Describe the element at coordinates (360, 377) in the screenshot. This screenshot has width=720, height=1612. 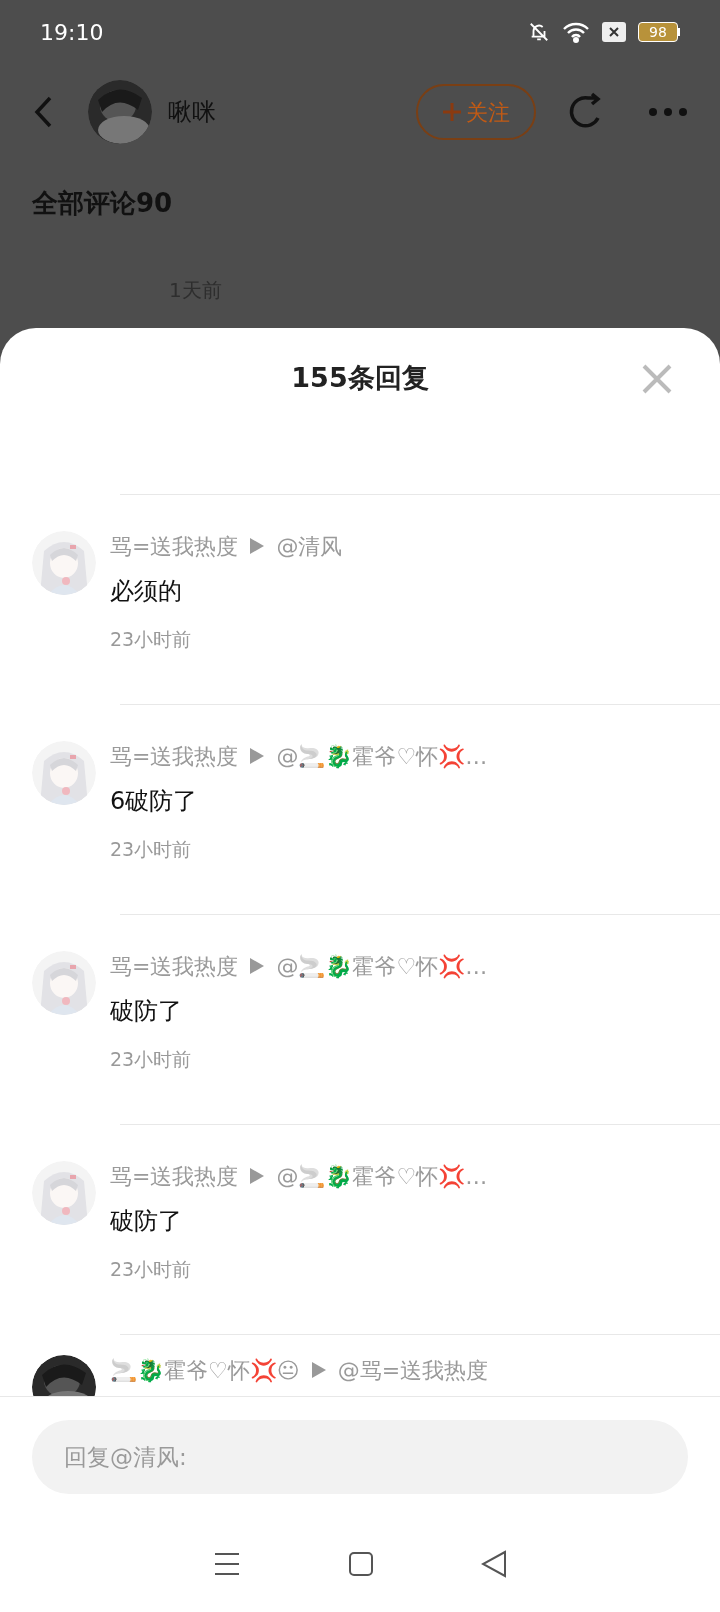
I see `sheet-title: 155条回复` at that location.